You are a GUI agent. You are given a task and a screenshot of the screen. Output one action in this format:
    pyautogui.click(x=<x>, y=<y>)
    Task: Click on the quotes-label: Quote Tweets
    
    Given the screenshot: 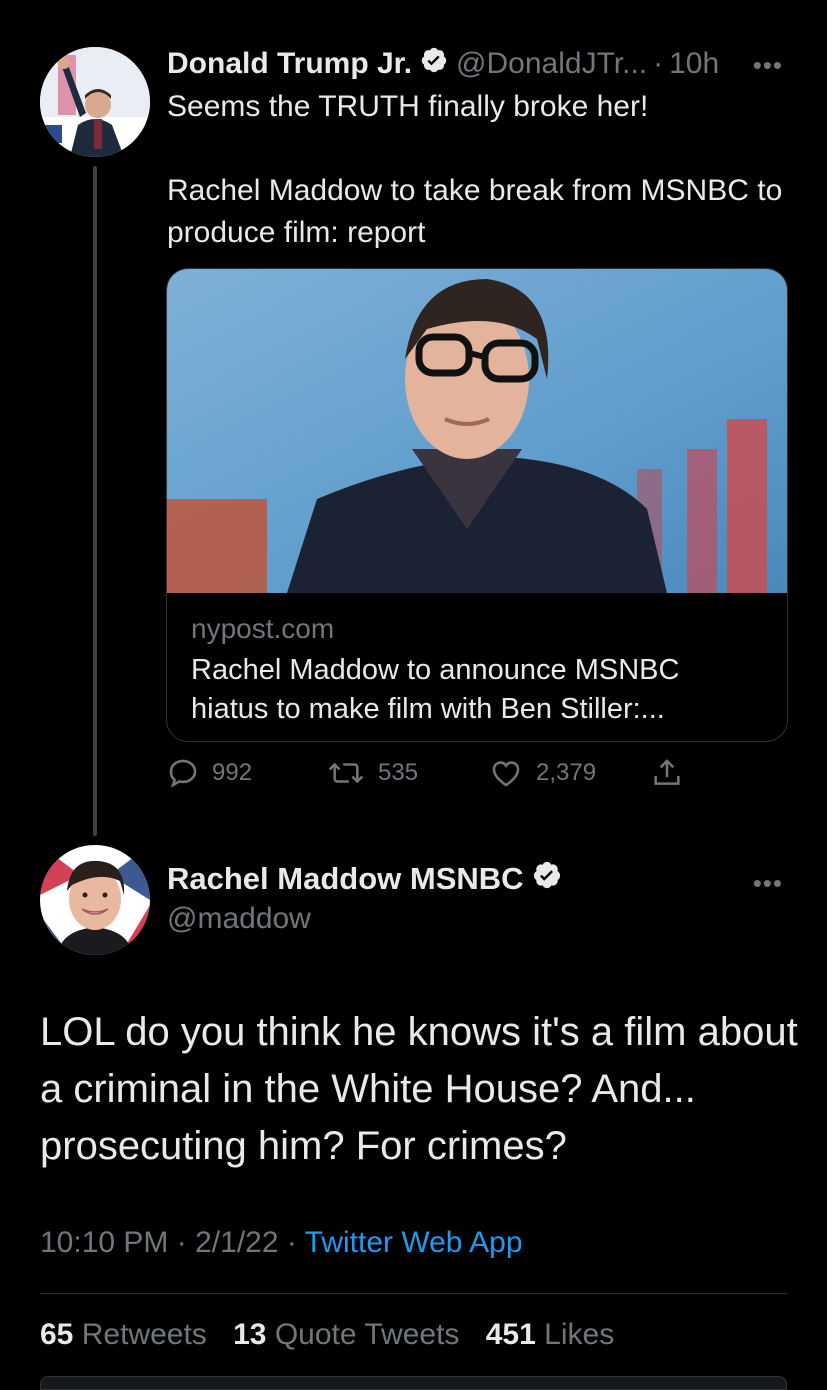 What is the action you would take?
    pyautogui.click(x=367, y=1334)
    